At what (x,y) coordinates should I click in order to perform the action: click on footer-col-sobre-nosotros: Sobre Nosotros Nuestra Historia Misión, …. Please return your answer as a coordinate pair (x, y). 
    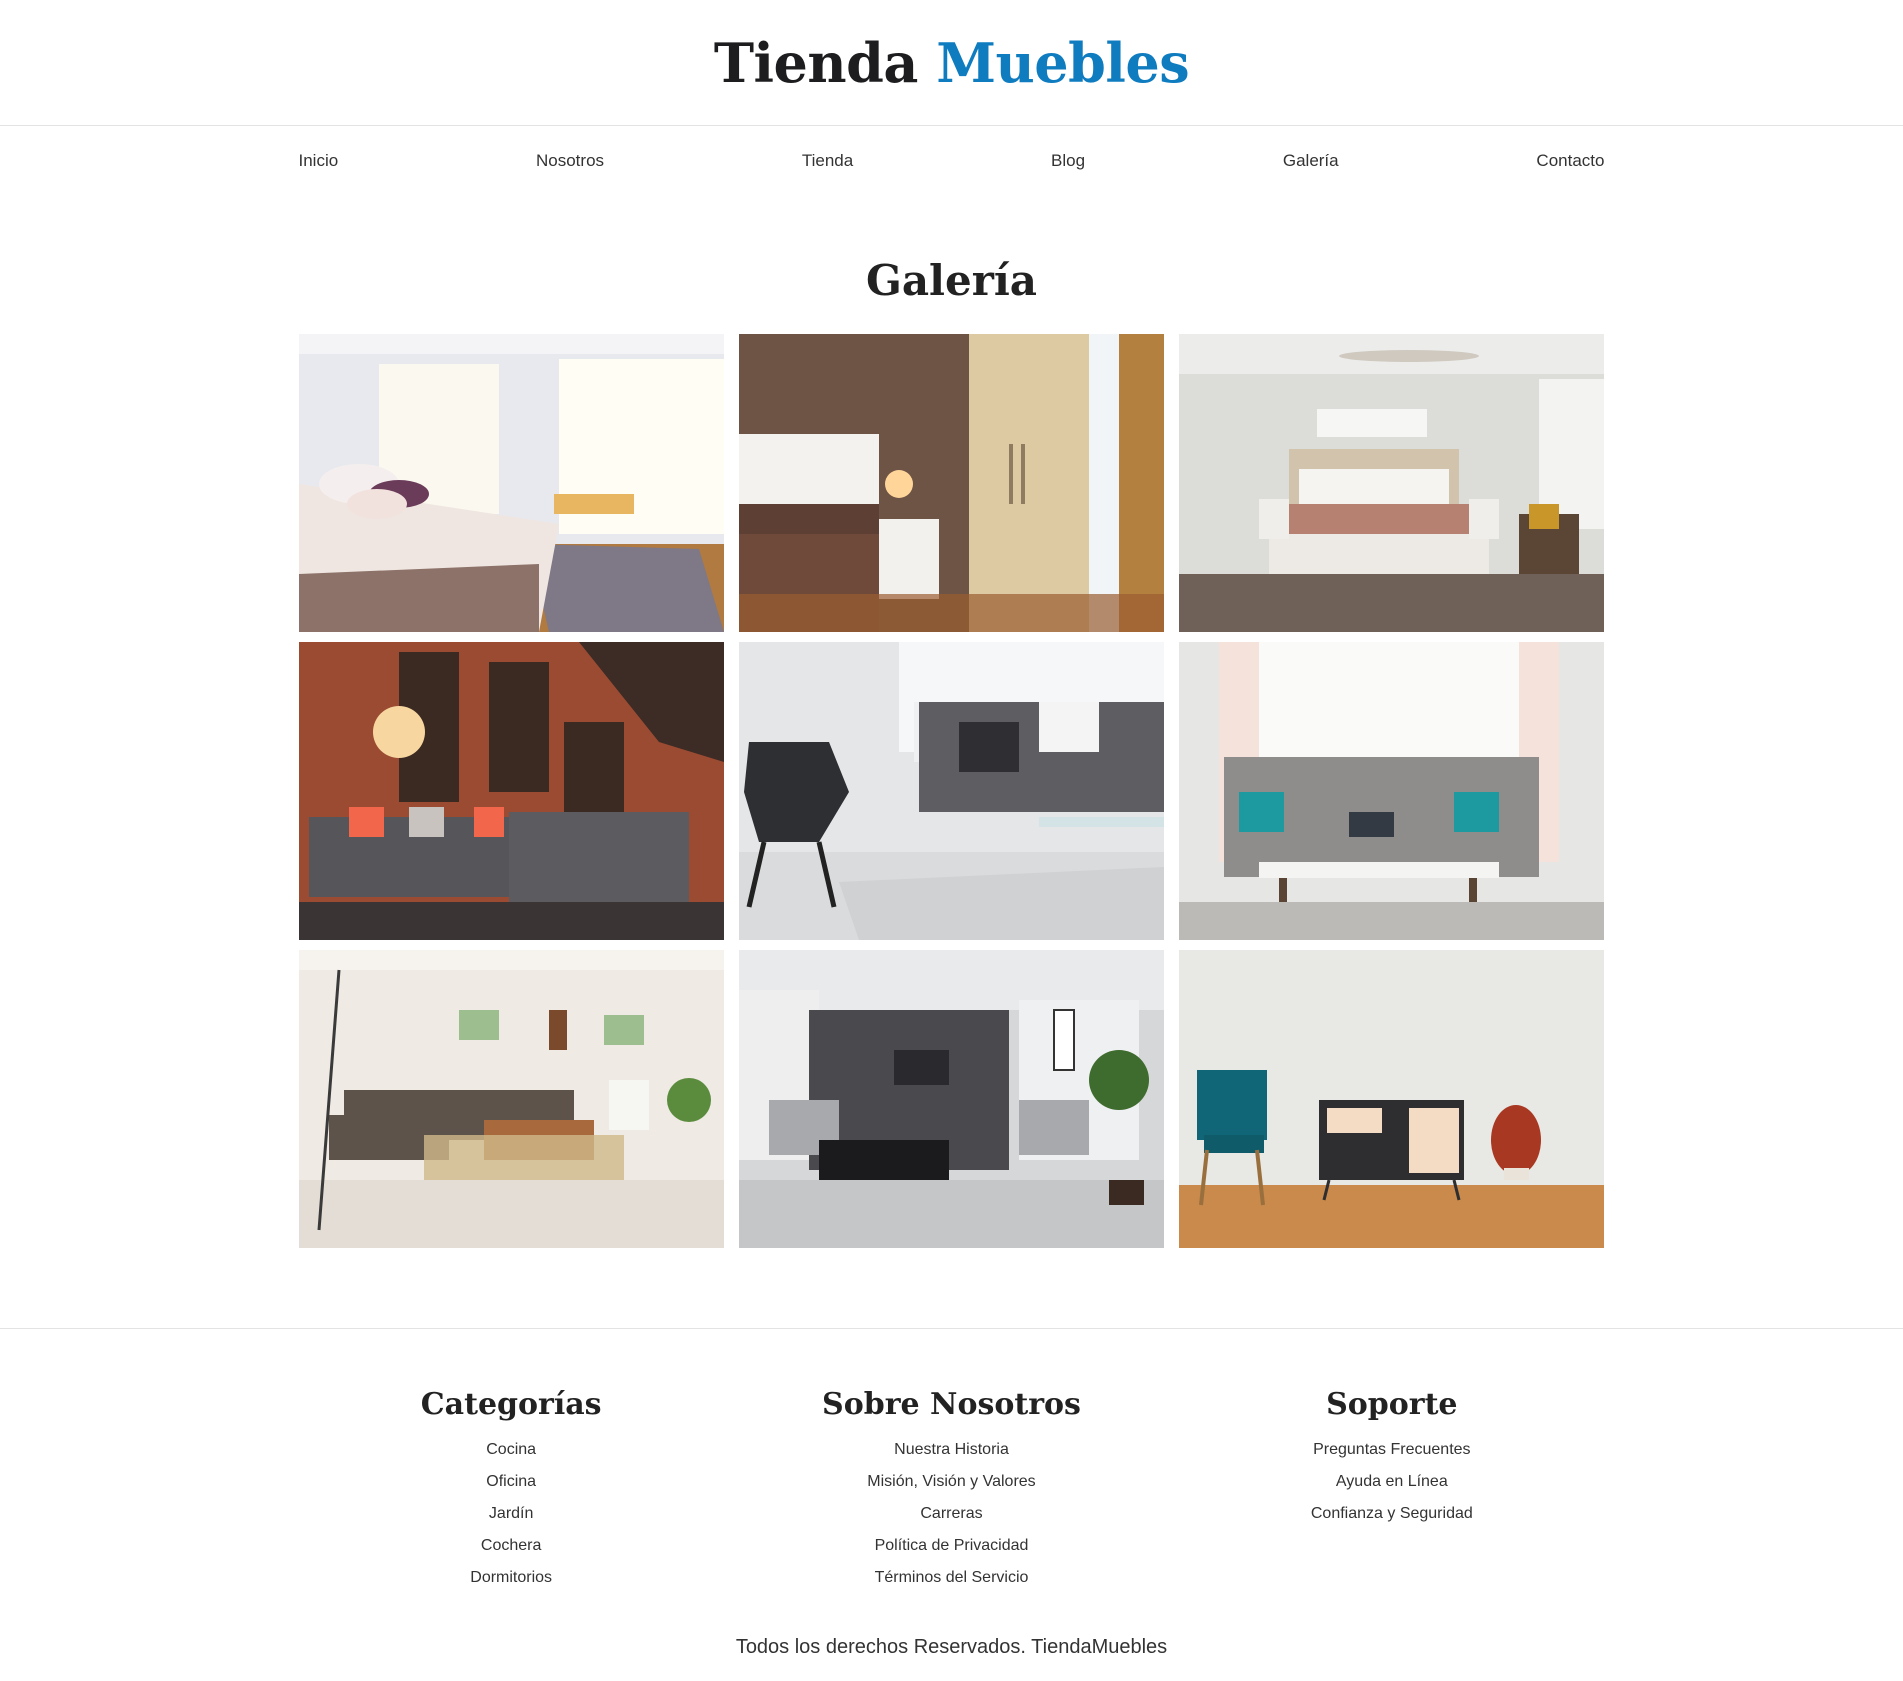
    Looking at the image, I should click on (951, 1490).